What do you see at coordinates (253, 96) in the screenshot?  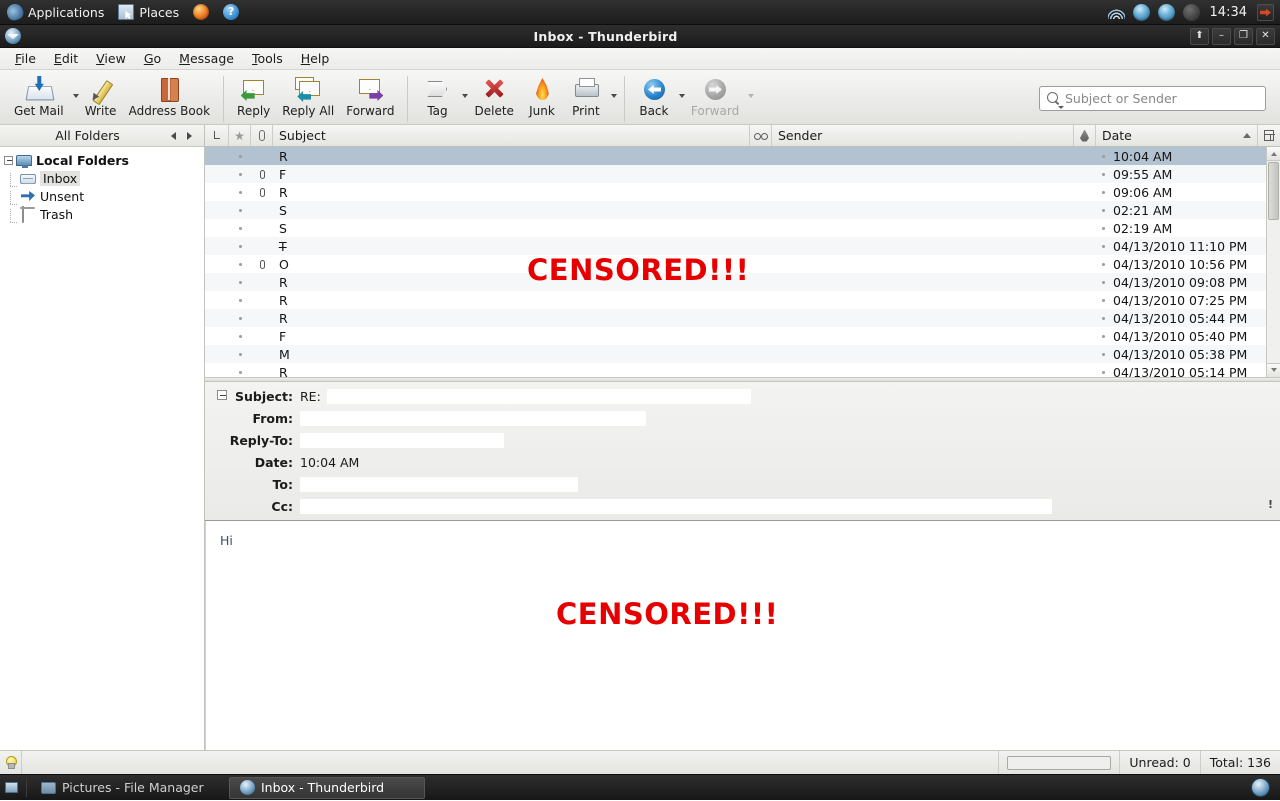 I see `reply-button: Reply` at bounding box center [253, 96].